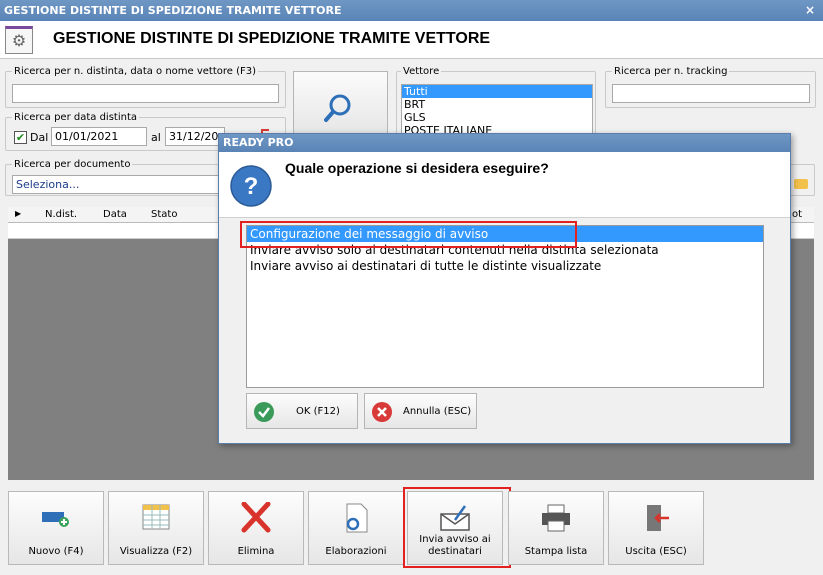 The width and height of the screenshot is (823, 575). I want to click on search-button, so click(340, 106).